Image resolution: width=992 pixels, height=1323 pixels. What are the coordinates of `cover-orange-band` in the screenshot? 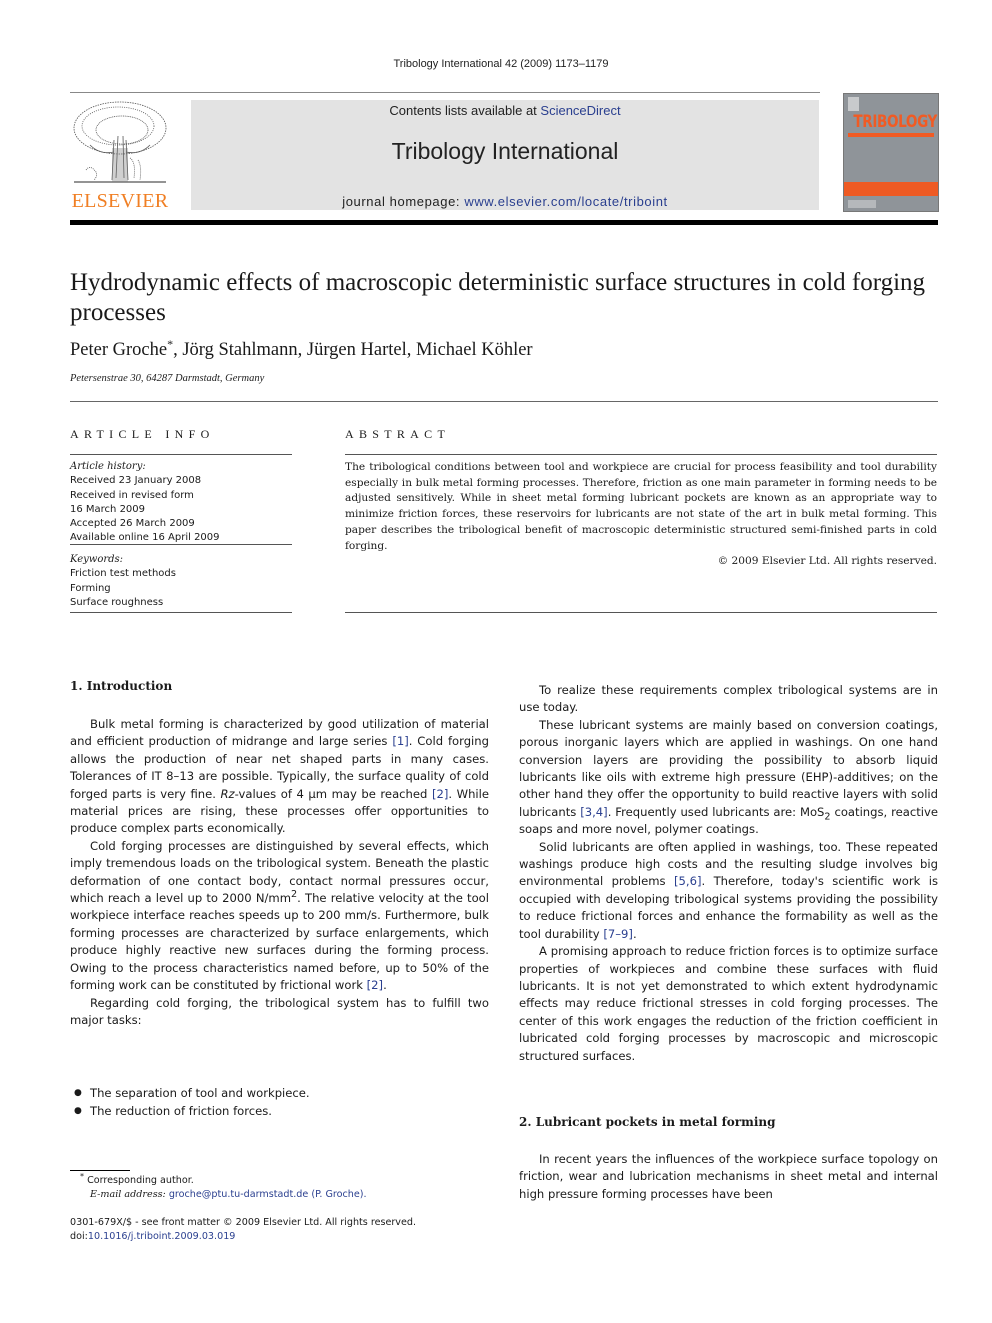 It's located at (891, 189).